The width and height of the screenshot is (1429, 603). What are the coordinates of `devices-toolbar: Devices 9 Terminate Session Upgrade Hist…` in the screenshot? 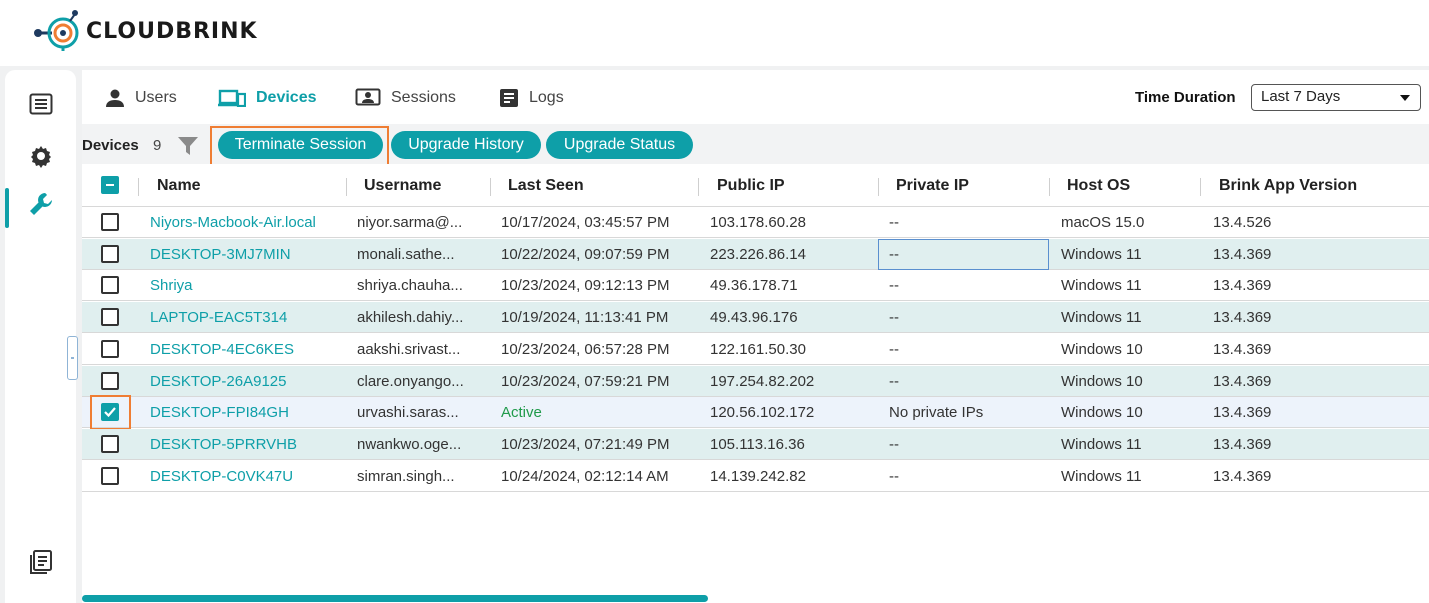 It's located at (755, 145).